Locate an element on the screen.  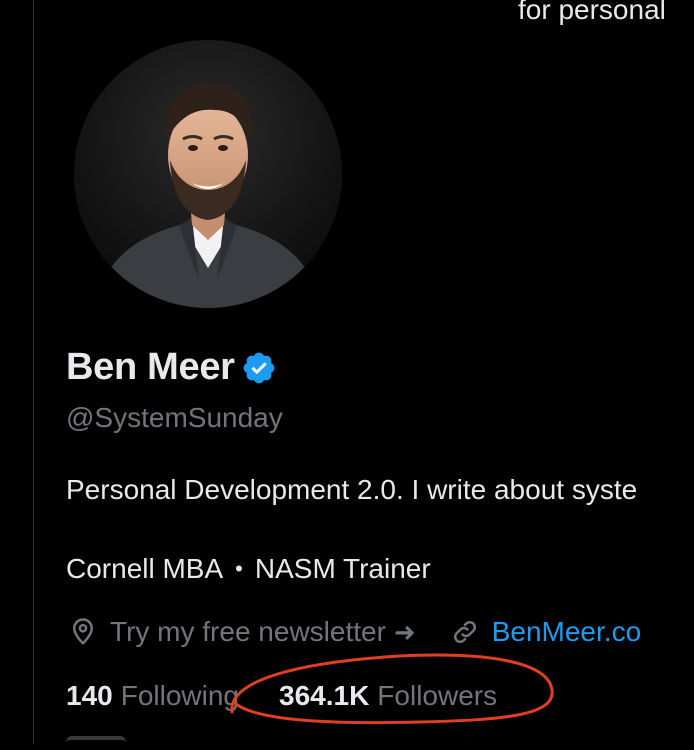
verified-badge-icon is located at coordinates (259, 368).